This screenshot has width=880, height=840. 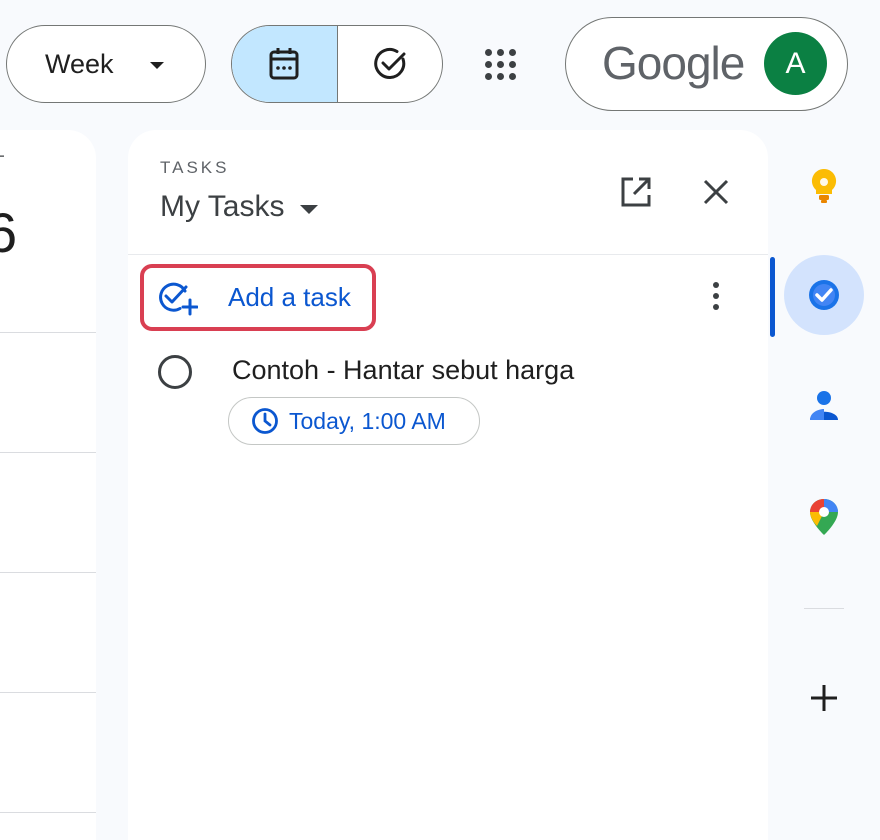 I want to click on plus-icon, so click(x=824, y=698).